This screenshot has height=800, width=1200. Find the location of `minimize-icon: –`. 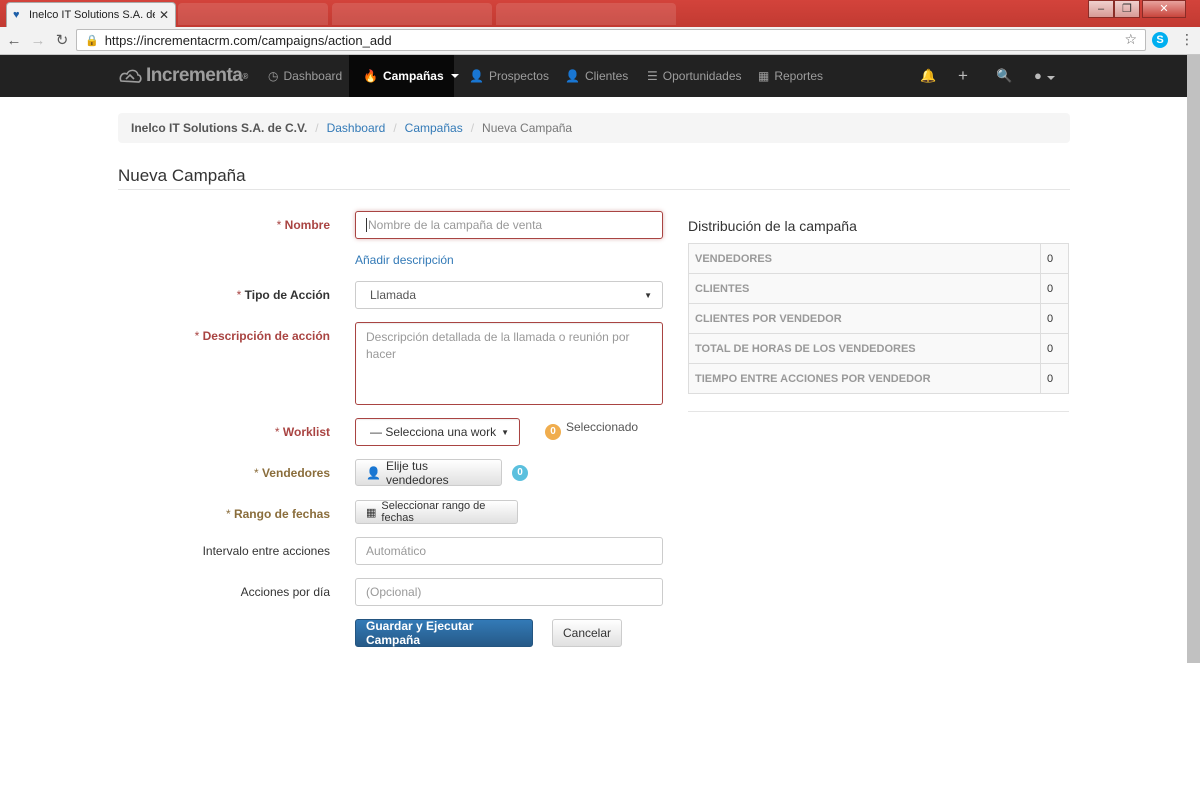

minimize-icon: – is located at coordinates (1101, 9).